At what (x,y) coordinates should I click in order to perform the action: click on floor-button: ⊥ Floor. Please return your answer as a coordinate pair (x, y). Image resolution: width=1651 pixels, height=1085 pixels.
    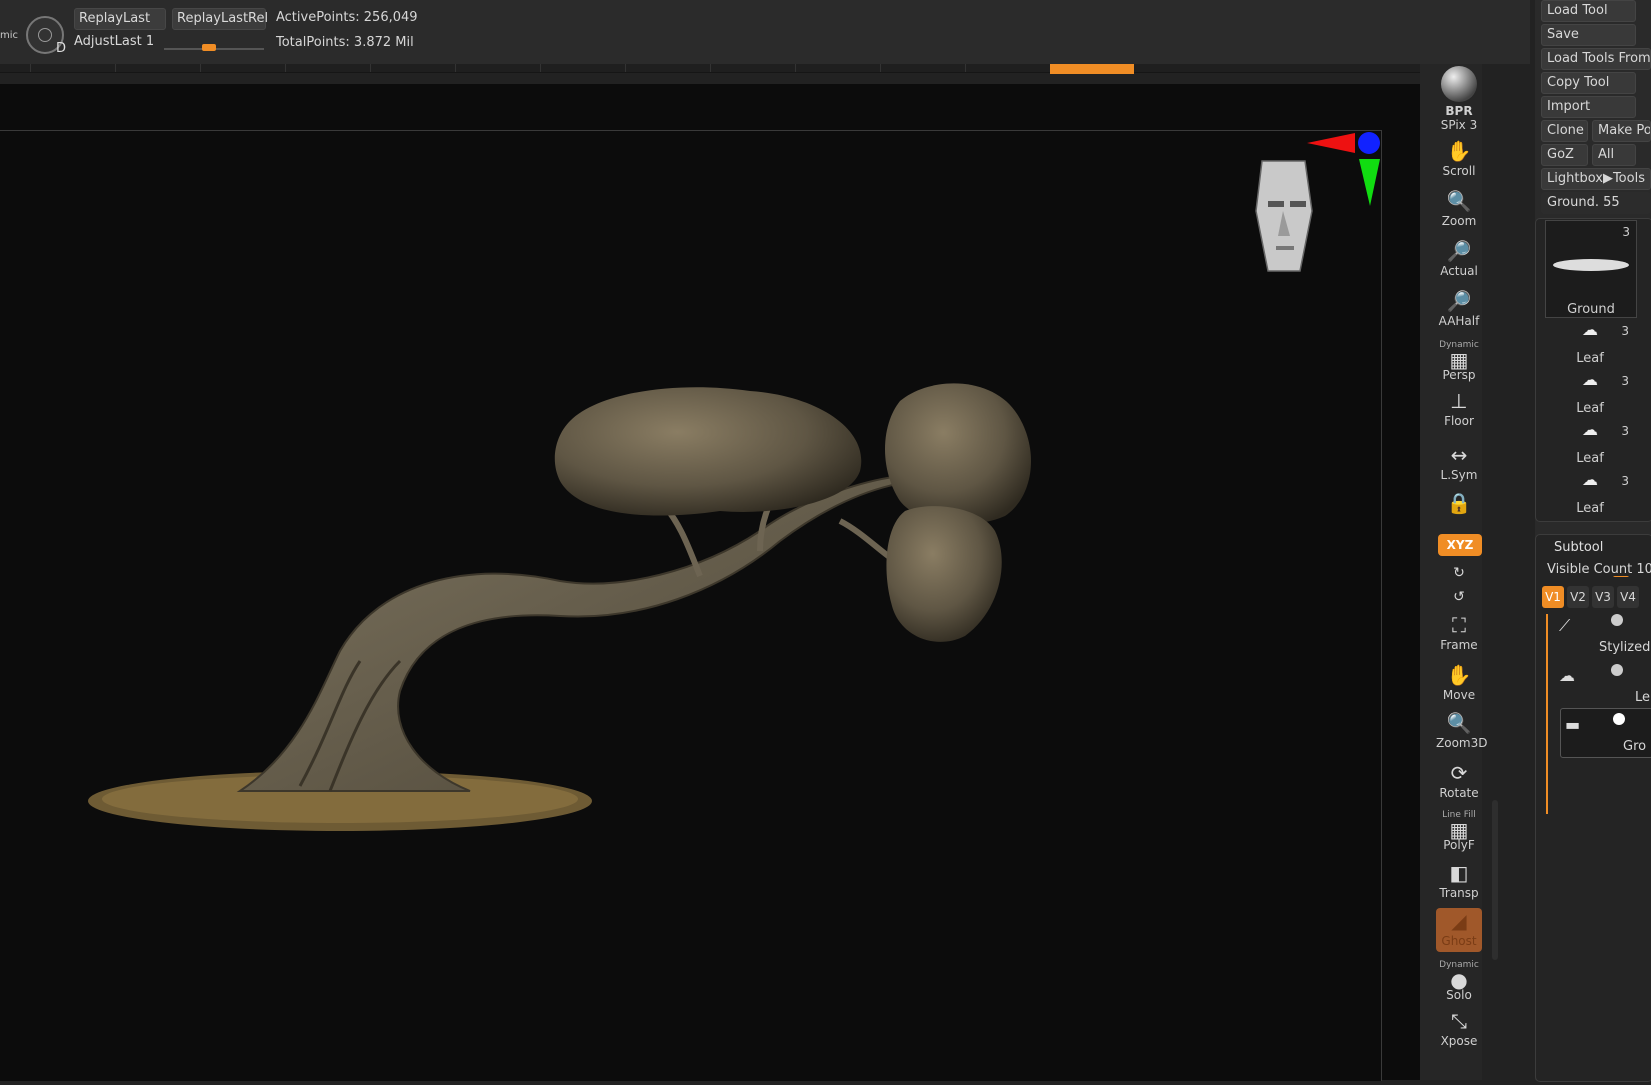
    Looking at the image, I should click on (1459, 410).